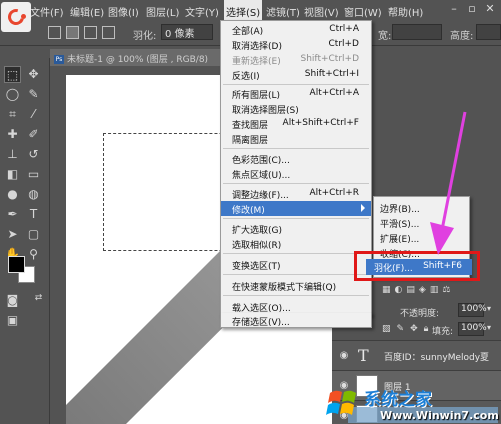 The height and width of the screenshot is (424, 501). I want to click on add-selection-icon, so click(72, 32).